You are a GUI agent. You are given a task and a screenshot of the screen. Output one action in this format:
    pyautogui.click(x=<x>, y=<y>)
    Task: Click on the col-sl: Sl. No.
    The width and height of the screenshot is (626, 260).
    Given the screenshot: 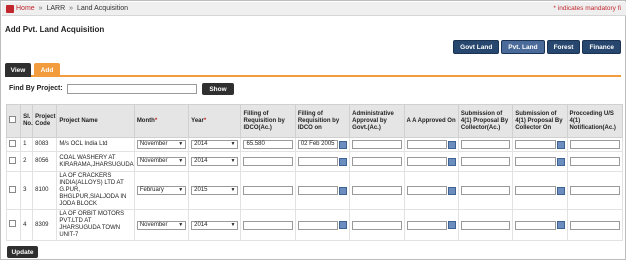 What is the action you would take?
    pyautogui.click(x=27, y=121)
    